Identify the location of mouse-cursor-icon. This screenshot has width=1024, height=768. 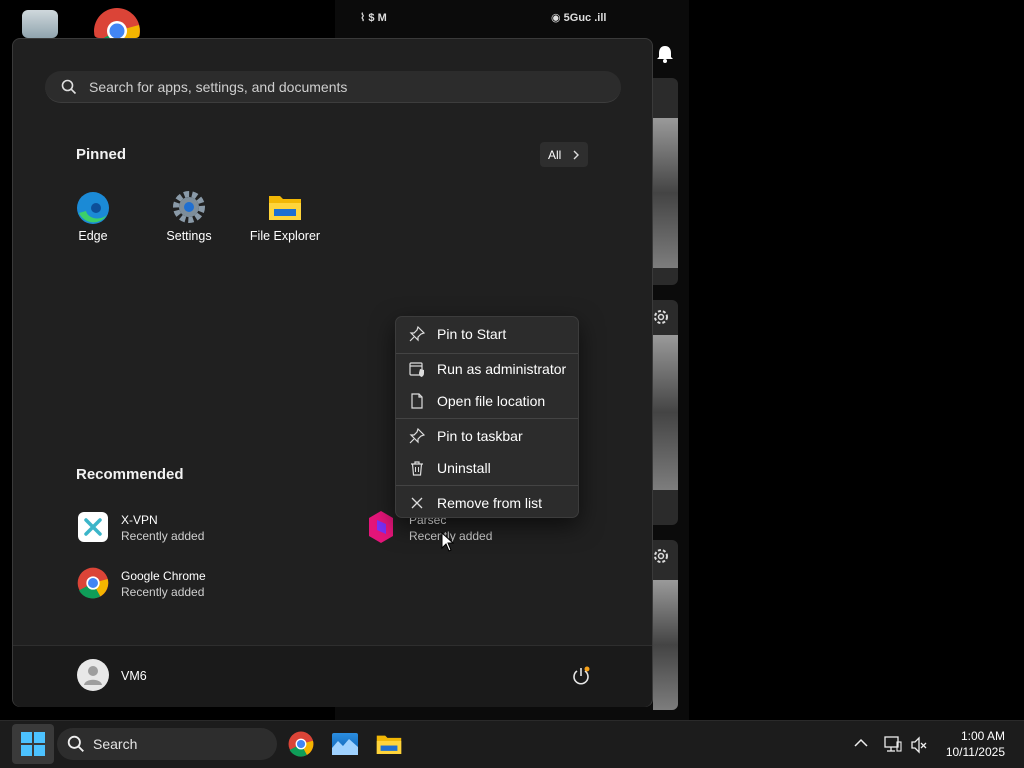
(448, 542).